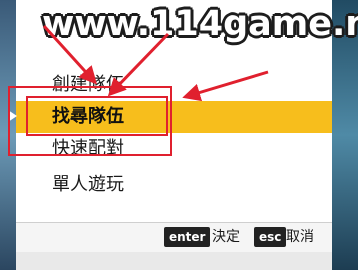 The width and height of the screenshot is (358, 270). What do you see at coordinates (200, 24) in the screenshot?
I see `watermark-text: www.114game.net` at bounding box center [200, 24].